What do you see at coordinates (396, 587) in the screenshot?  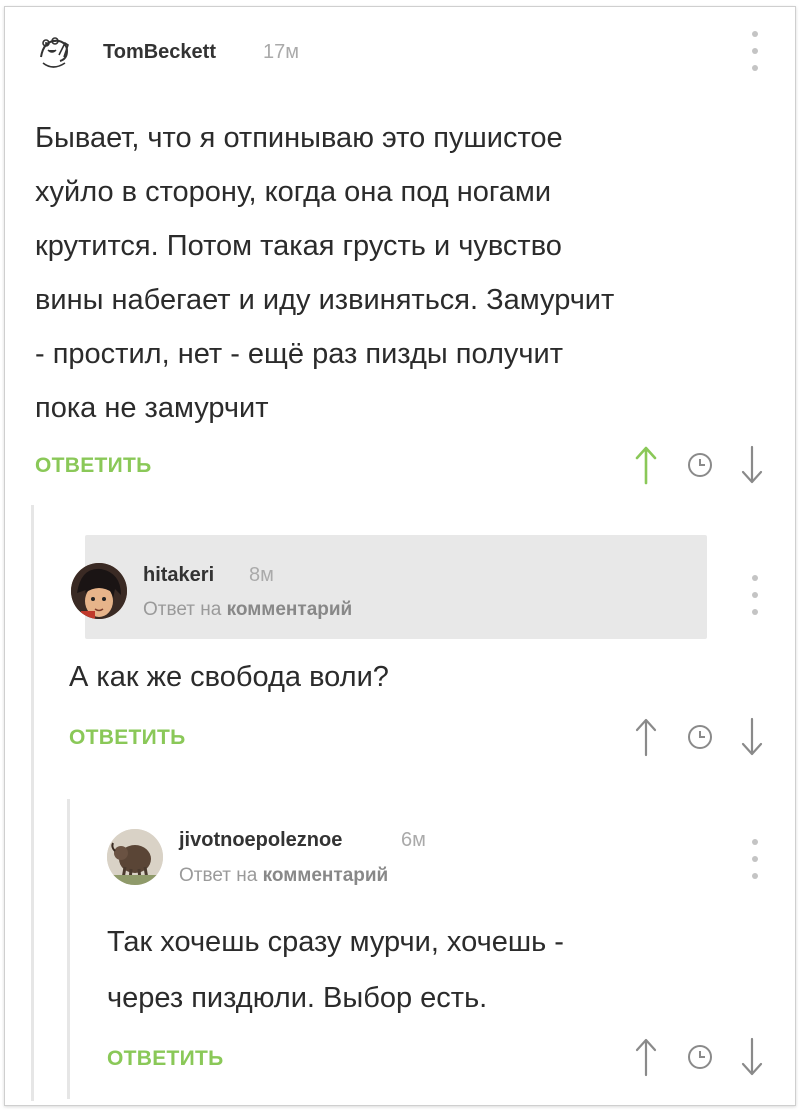 I see `comment-header-highlight` at bounding box center [396, 587].